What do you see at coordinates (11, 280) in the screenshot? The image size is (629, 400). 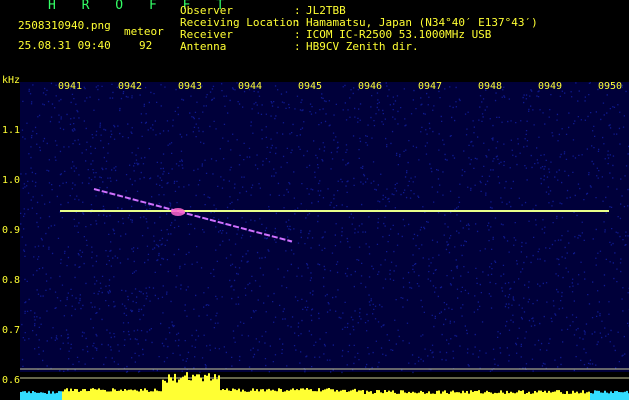 I see `y-tick-label: 0.8` at bounding box center [11, 280].